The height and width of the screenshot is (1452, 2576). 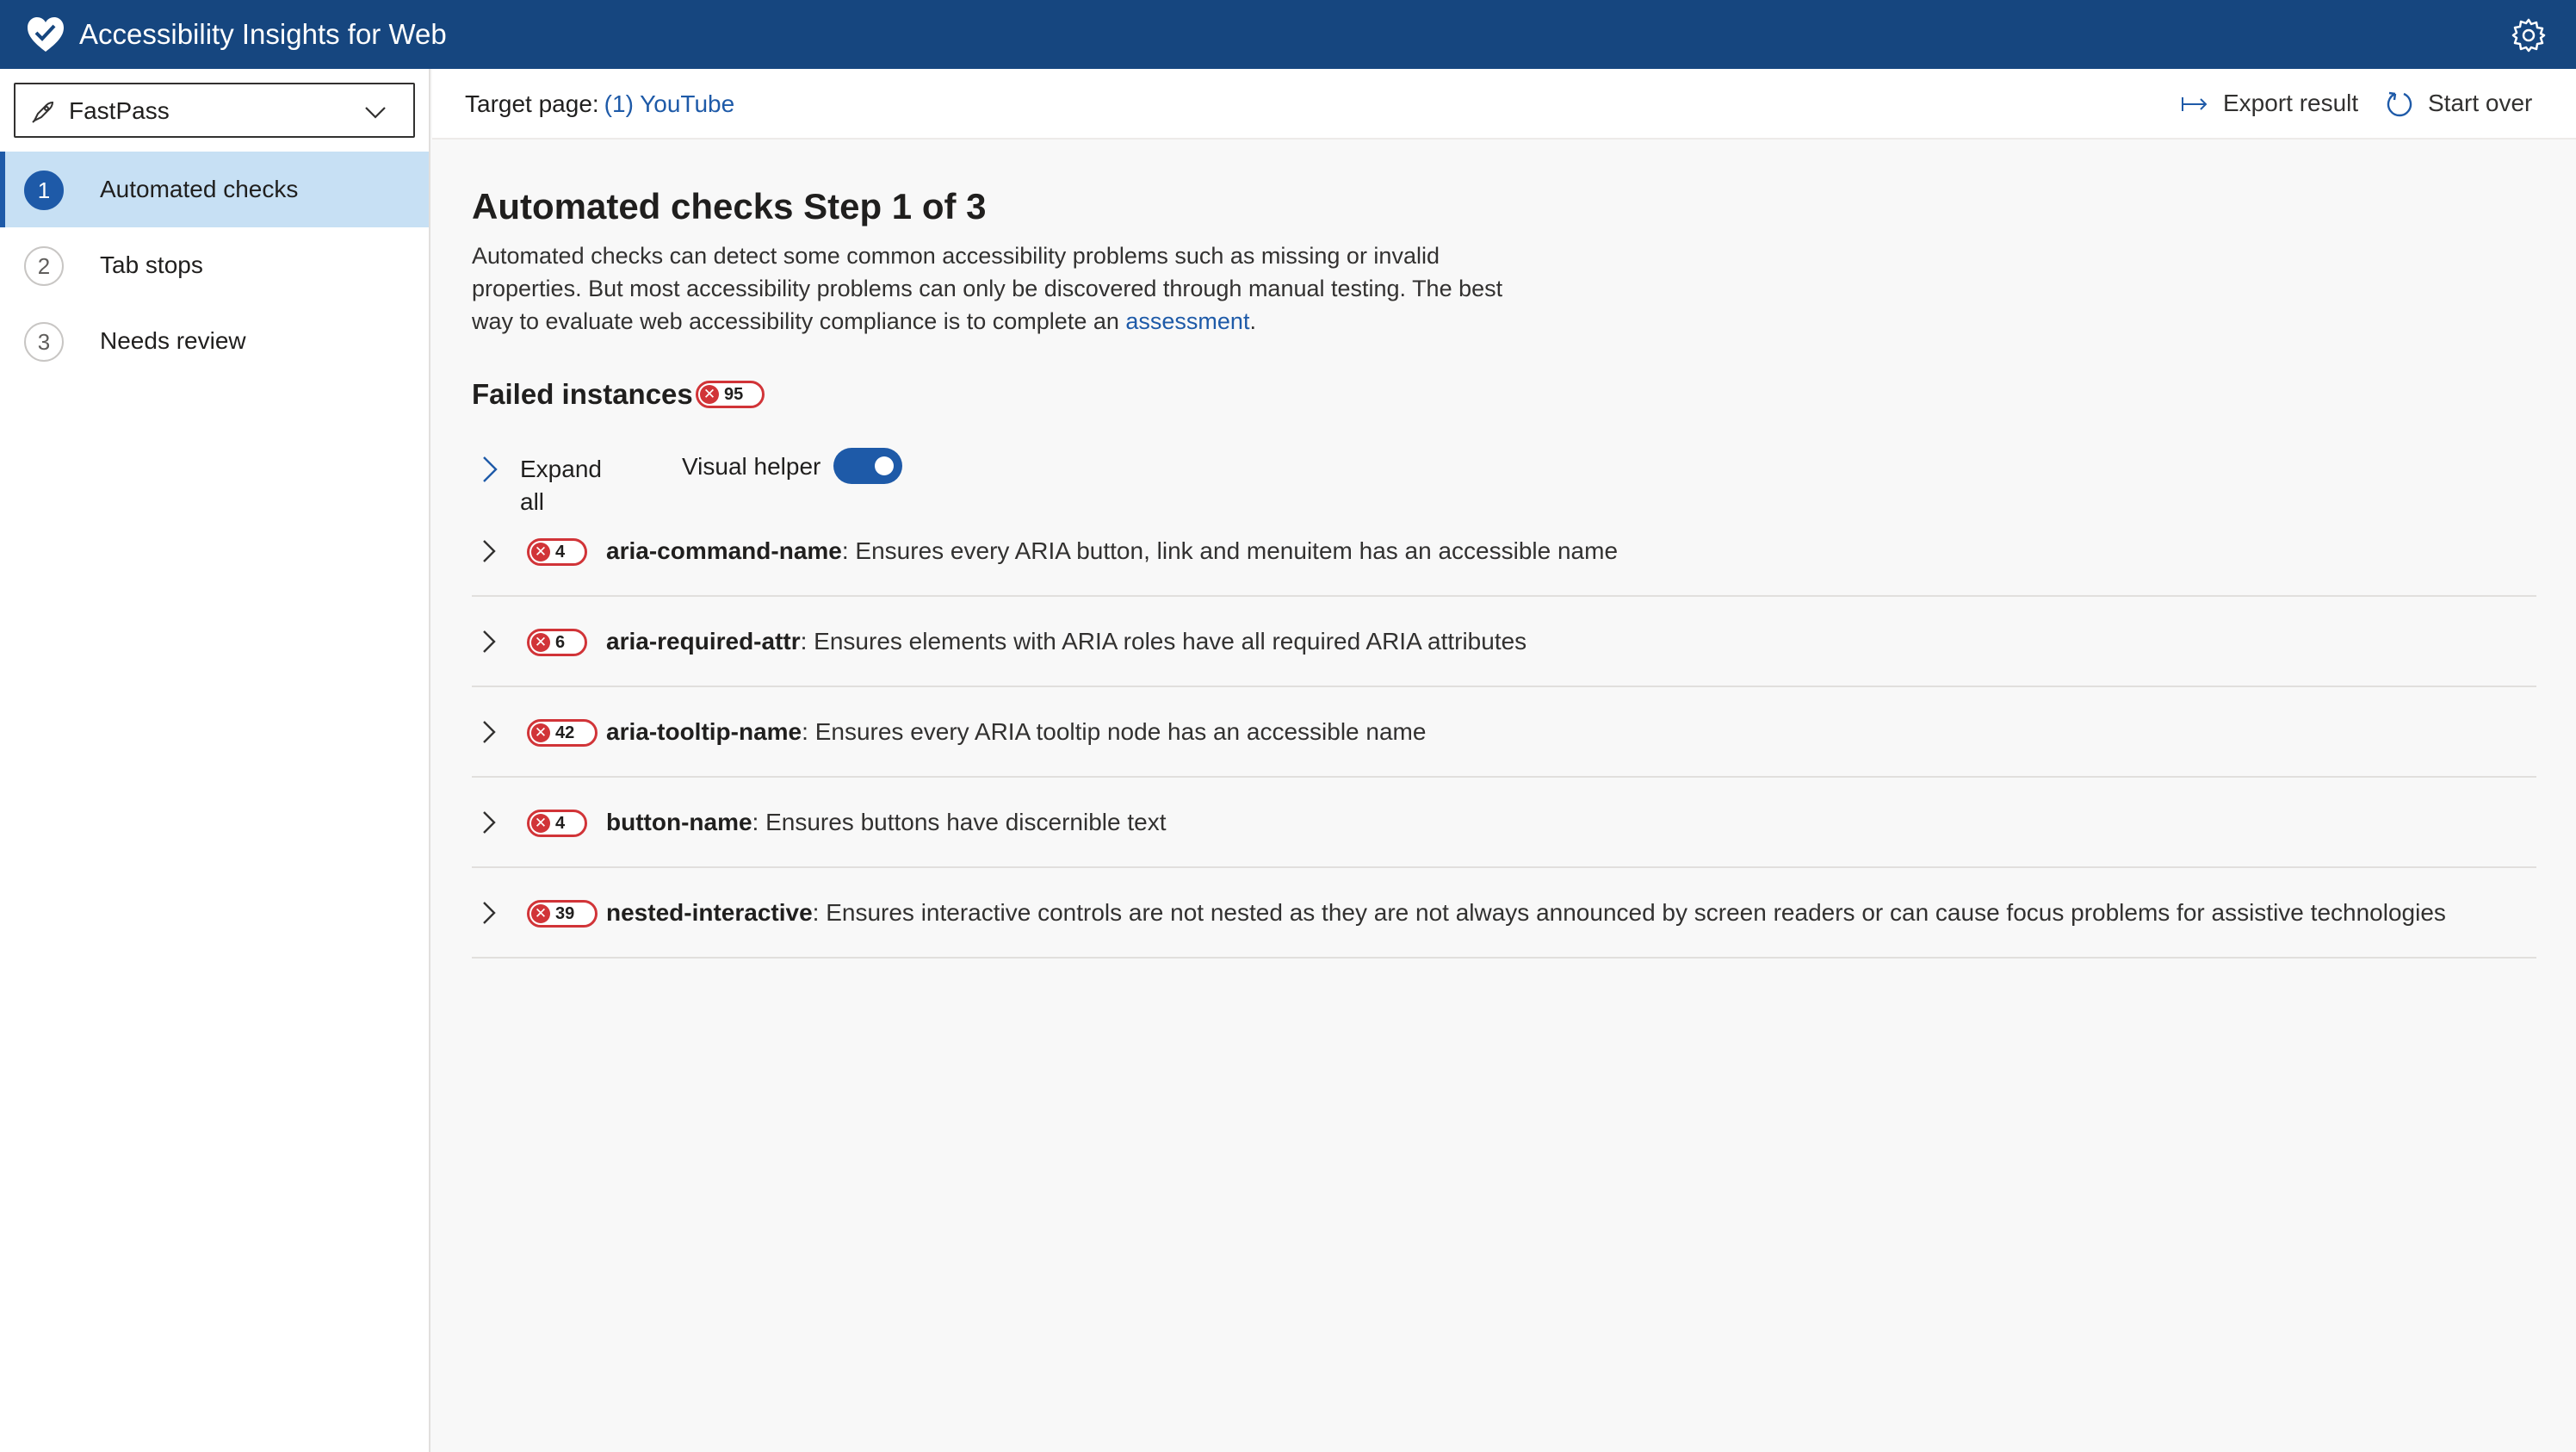 What do you see at coordinates (565, 913) in the screenshot?
I see `rule-count: 39` at bounding box center [565, 913].